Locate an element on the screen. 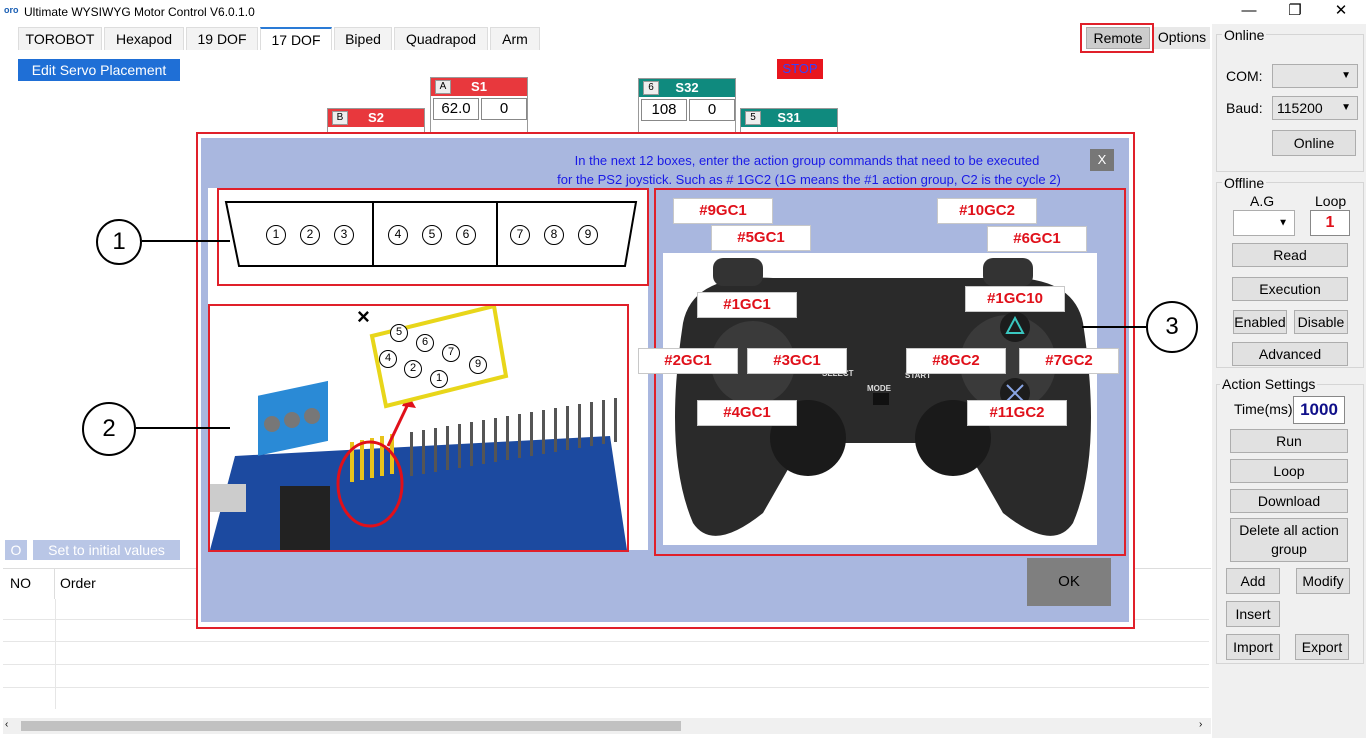 The image size is (1366, 738). minimize-button: — is located at coordinates (1249, 12).